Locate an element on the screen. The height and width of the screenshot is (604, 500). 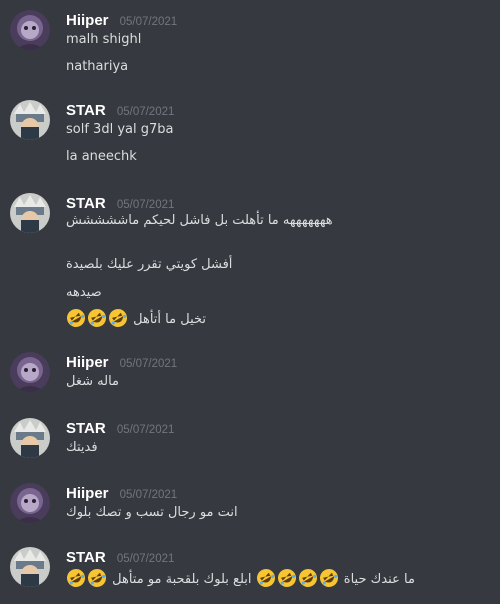
message-text: ما عندك حياة is located at coordinates (379, 579).